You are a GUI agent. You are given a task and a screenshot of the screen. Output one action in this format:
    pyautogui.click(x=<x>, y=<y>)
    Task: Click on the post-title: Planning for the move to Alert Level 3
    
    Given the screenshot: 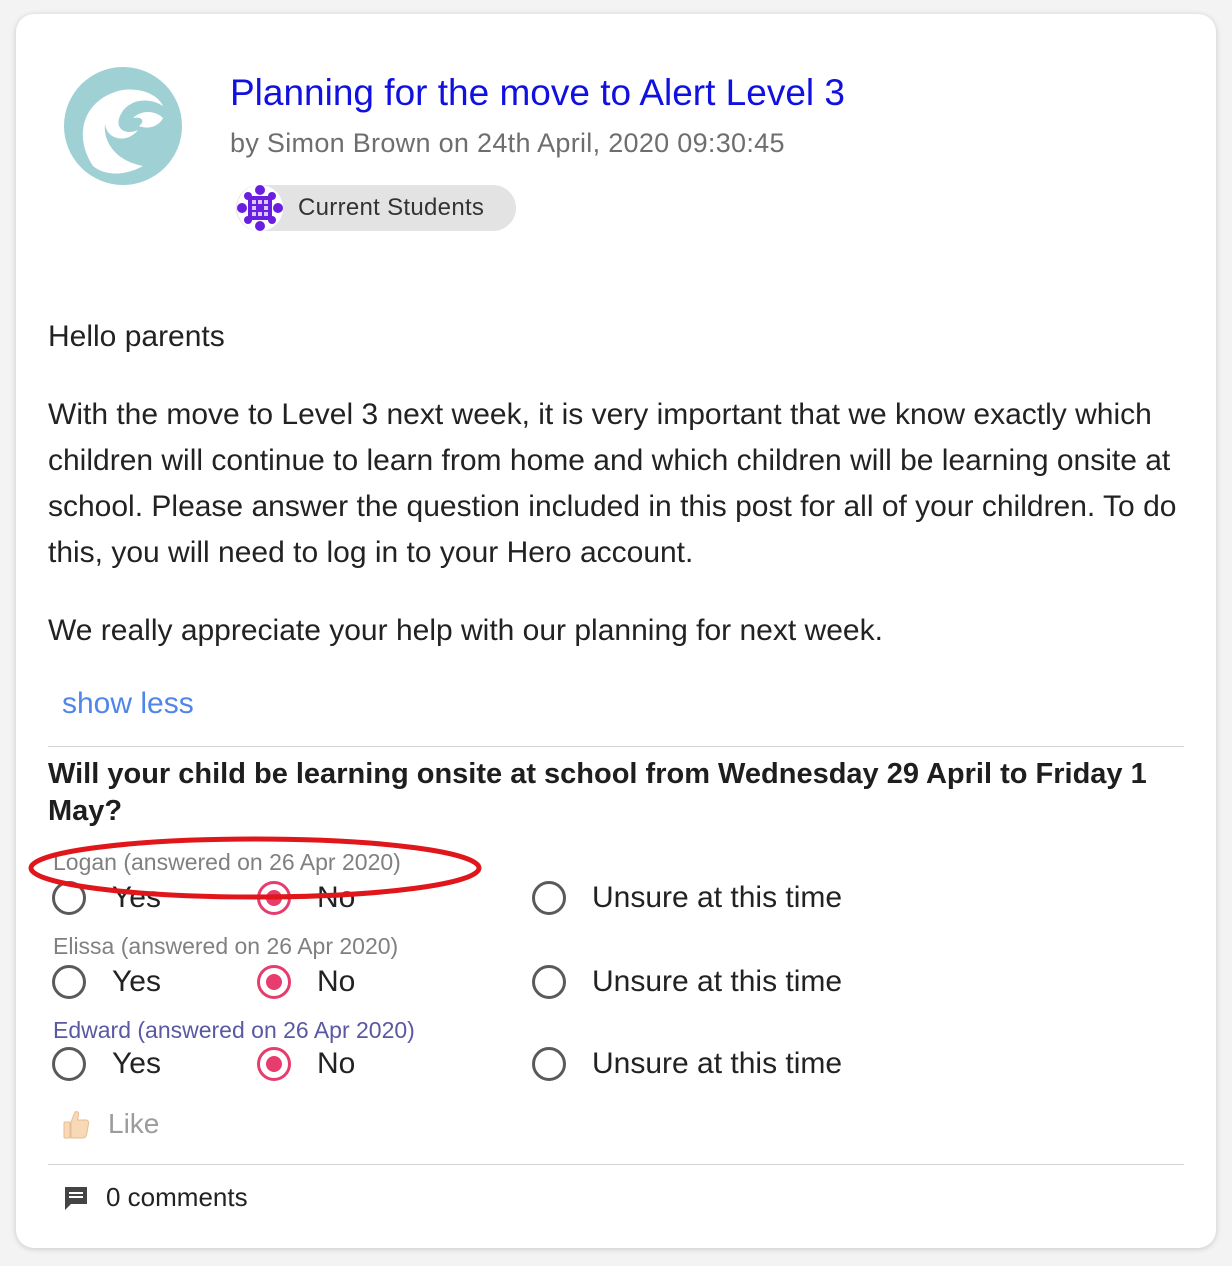 What is the action you would take?
    pyautogui.click(x=537, y=93)
    